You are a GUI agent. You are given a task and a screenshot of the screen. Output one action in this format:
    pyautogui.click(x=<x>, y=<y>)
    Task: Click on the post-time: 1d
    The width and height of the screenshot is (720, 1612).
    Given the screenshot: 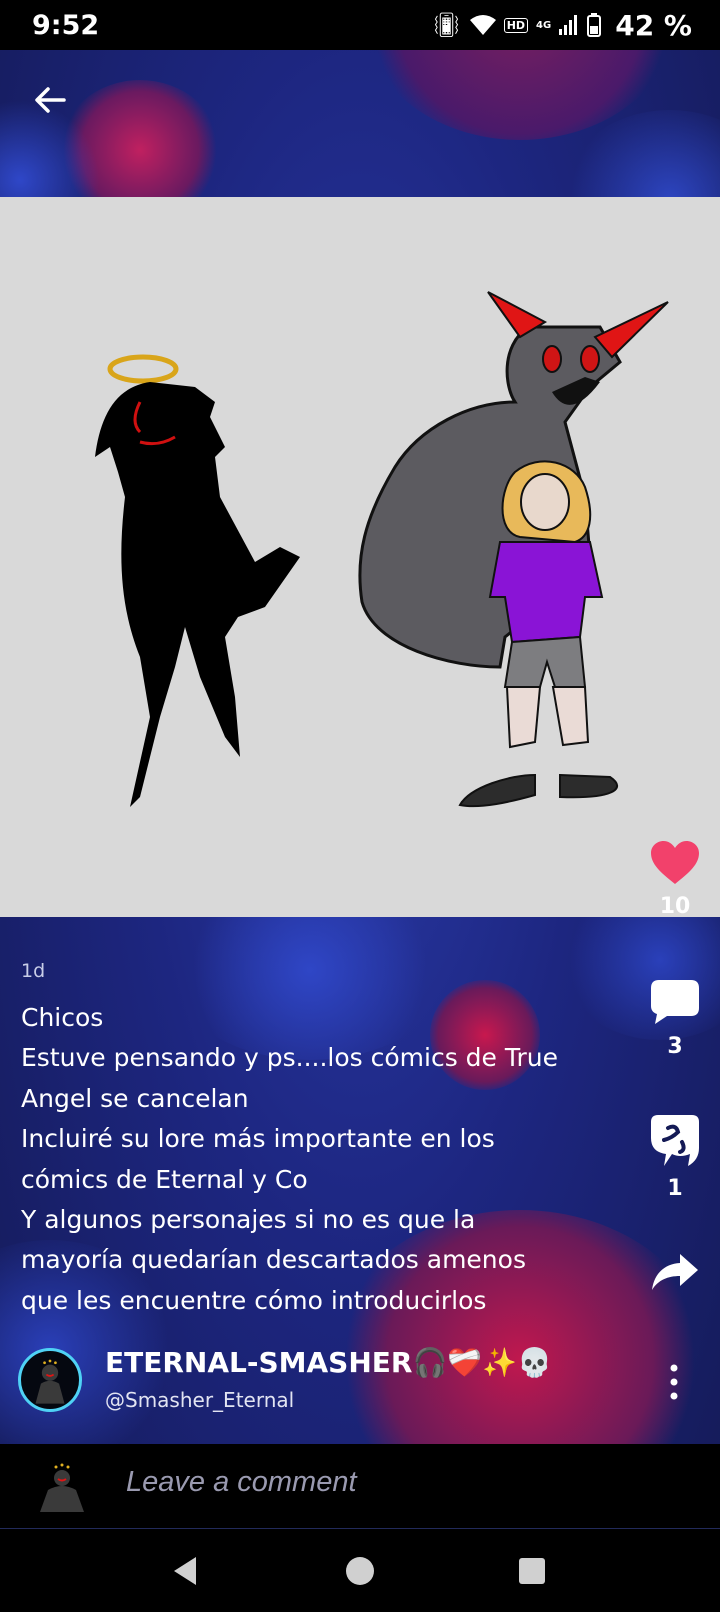 What is the action you would take?
    pyautogui.click(x=33, y=971)
    